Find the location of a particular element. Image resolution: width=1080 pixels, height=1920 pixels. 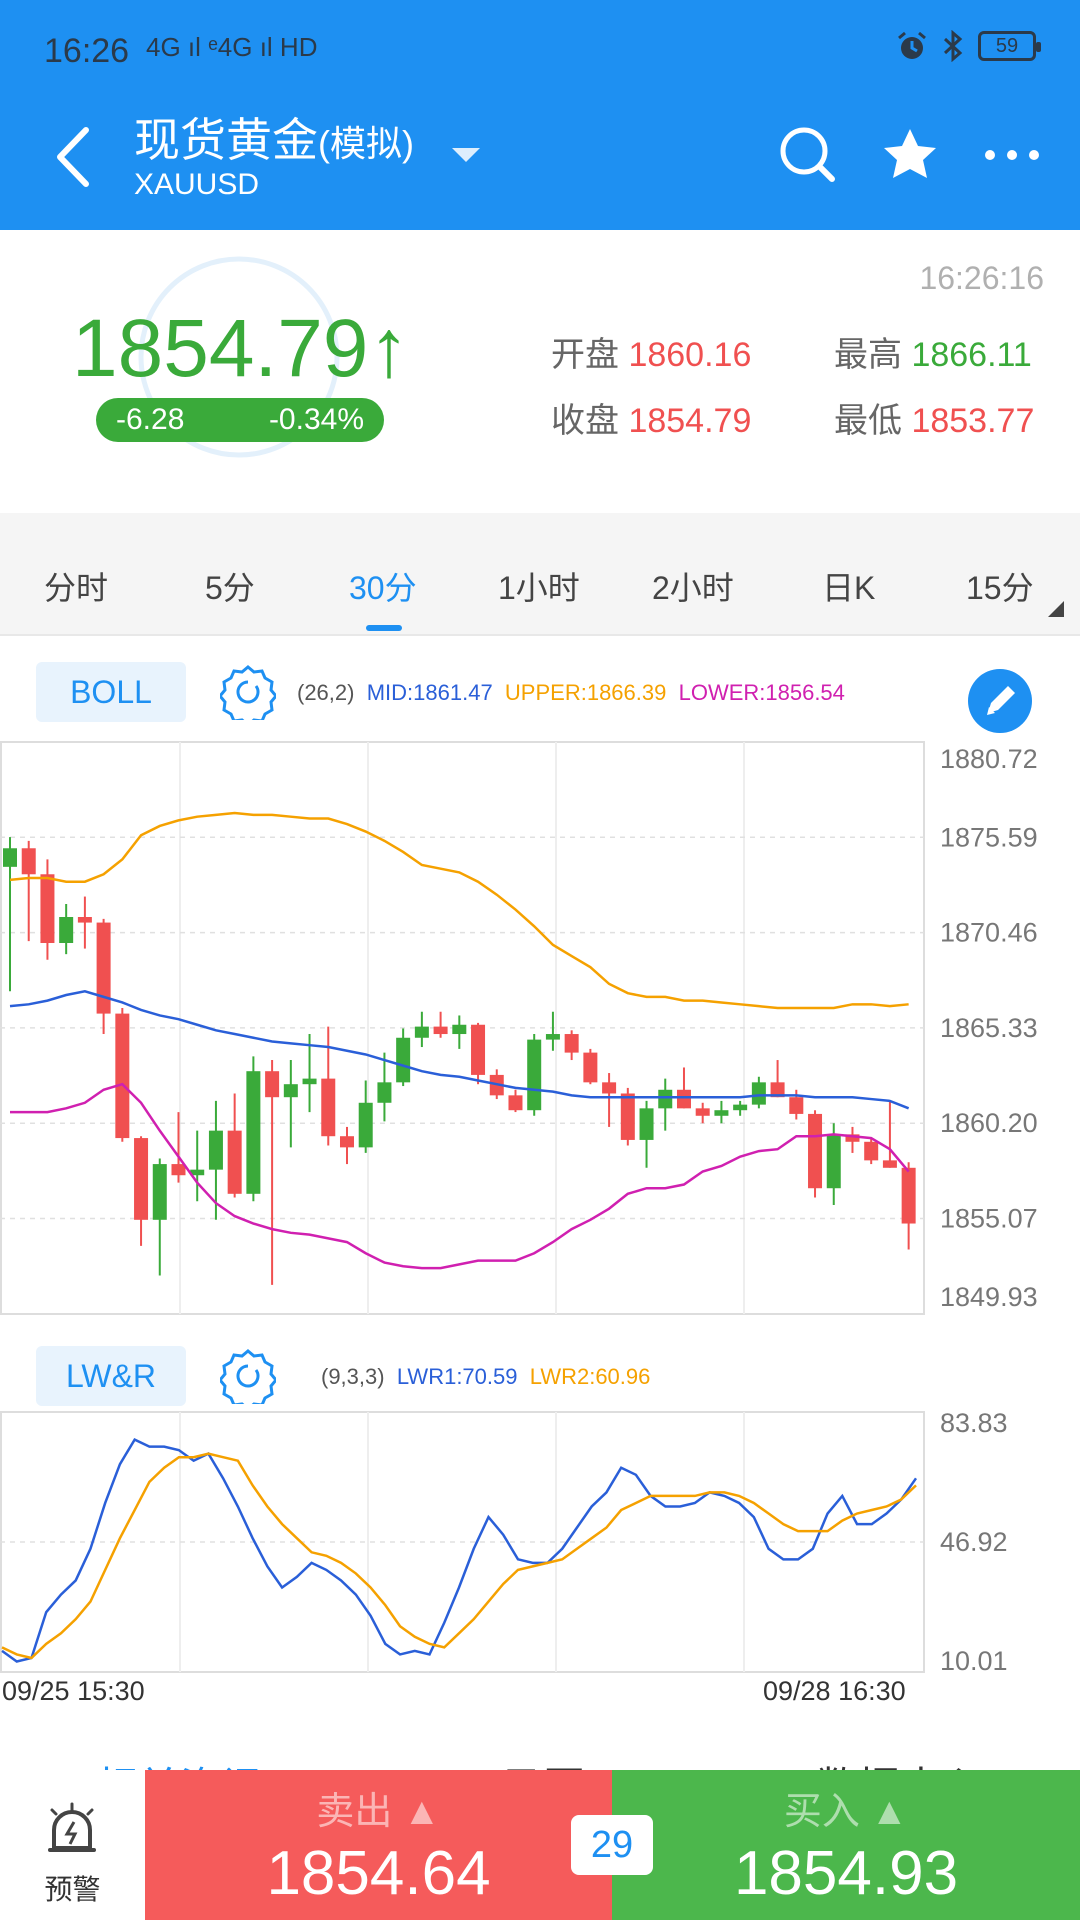

timeframe-tabs: 分时 5分 30分 1小时 2小时 日K 15分 is located at coordinates (540, 574).